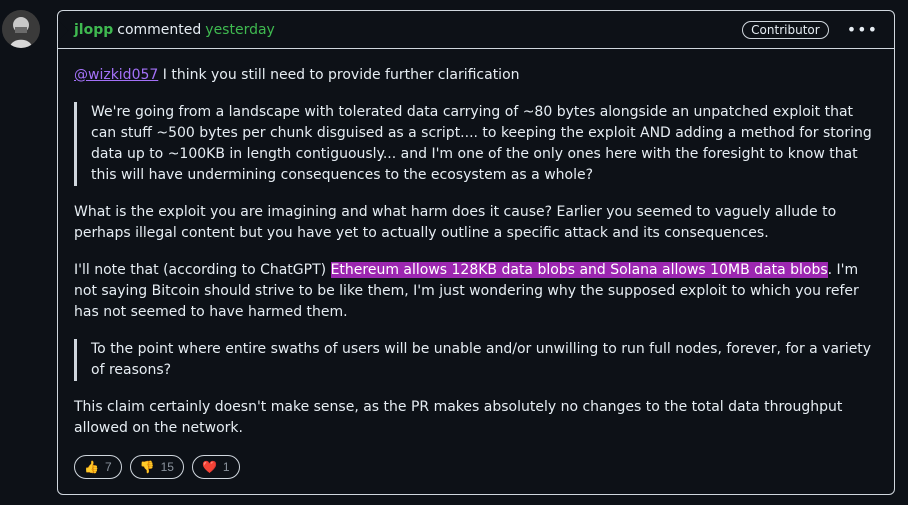  I want to click on reactions-bar: 👍 7 👎 15 ❤️ 1, so click(476, 467).